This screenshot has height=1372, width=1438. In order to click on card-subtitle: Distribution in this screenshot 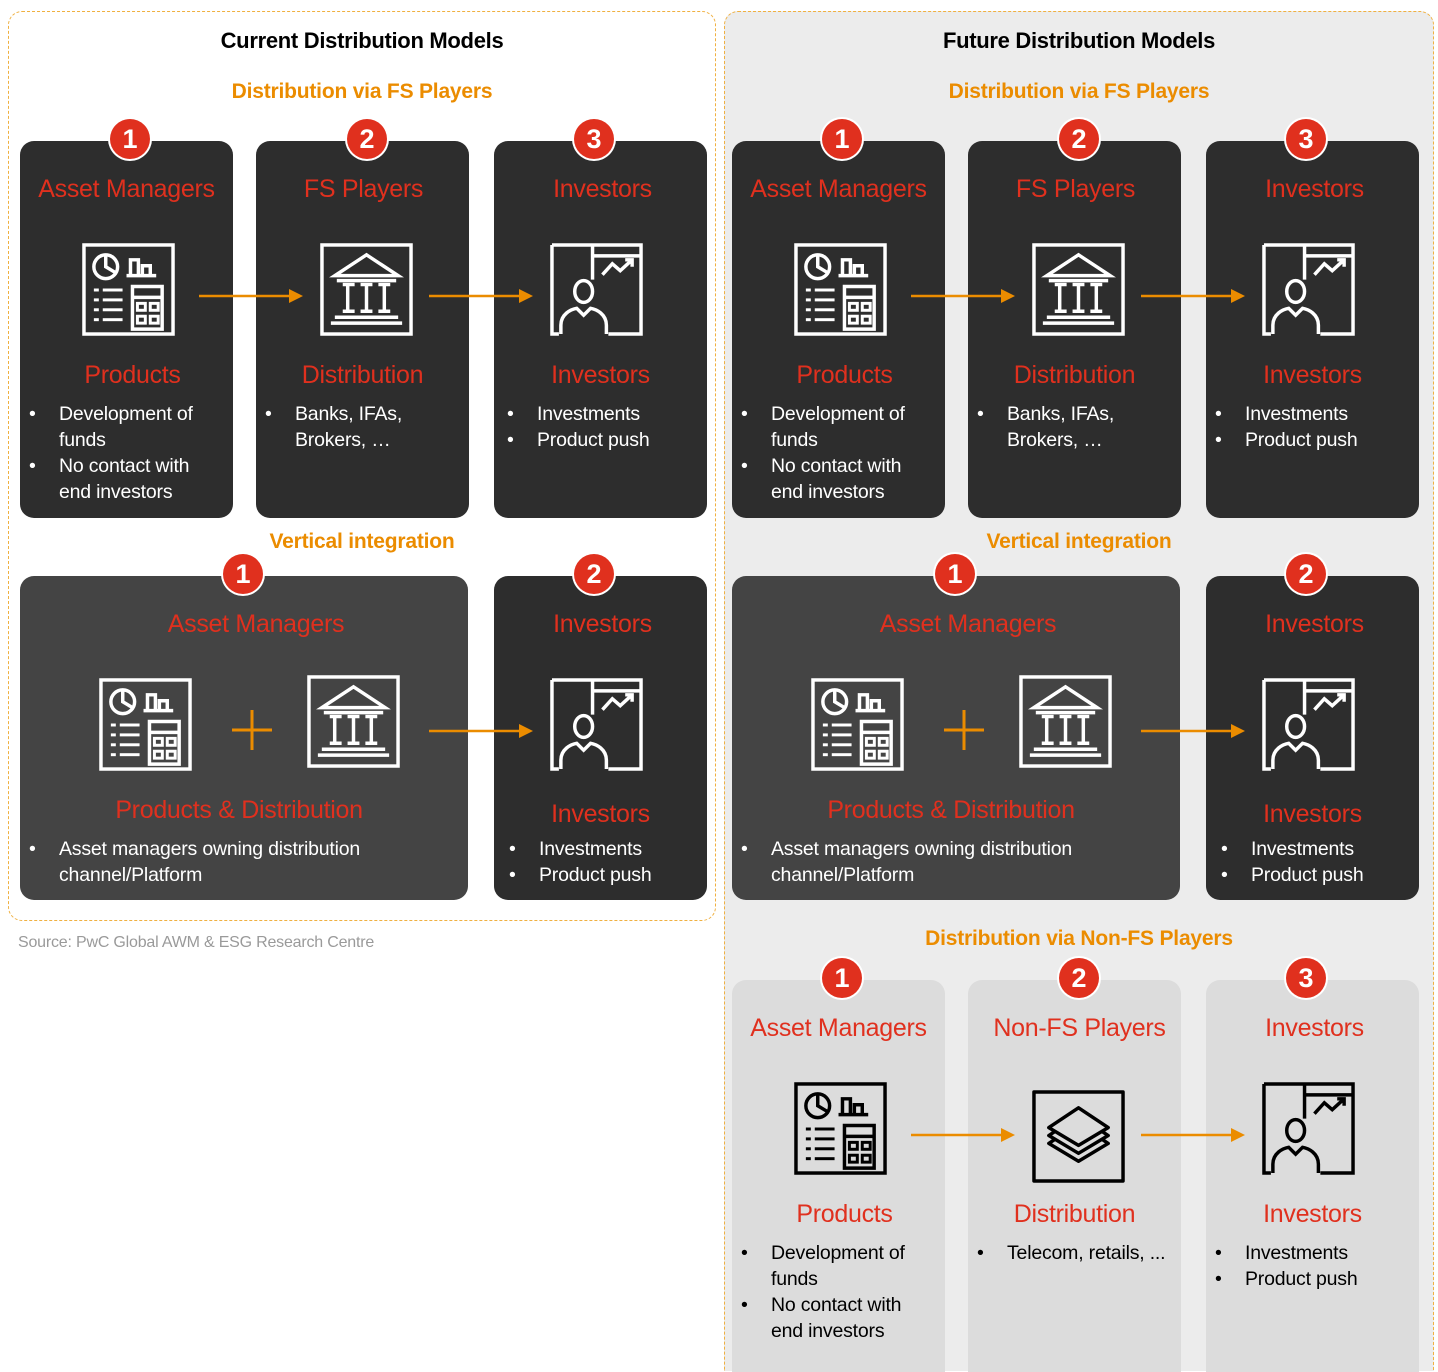, I will do `click(362, 375)`.